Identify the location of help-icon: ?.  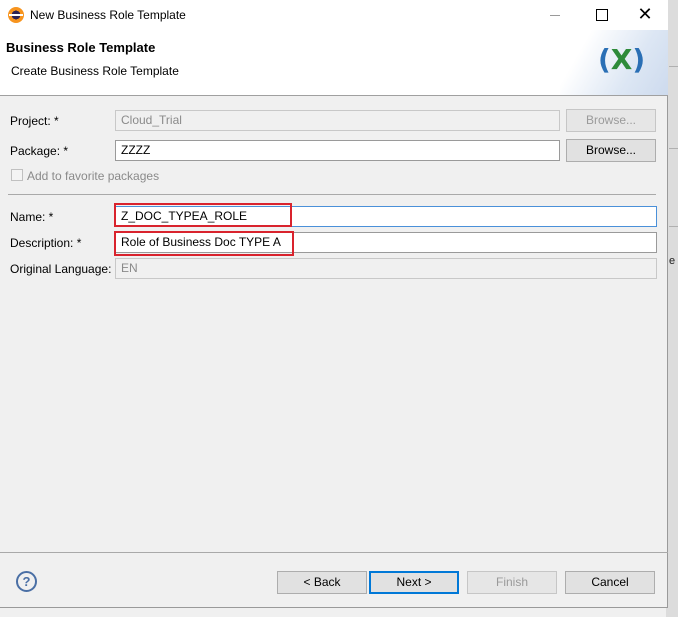
(26, 581).